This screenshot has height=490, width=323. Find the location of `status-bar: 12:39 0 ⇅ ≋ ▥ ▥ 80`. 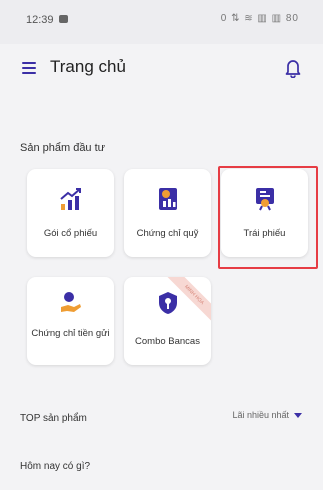

status-bar: 12:39 0 ⇅ ≋ ▥ ▥ 80 is located at coordinates (161, 22).